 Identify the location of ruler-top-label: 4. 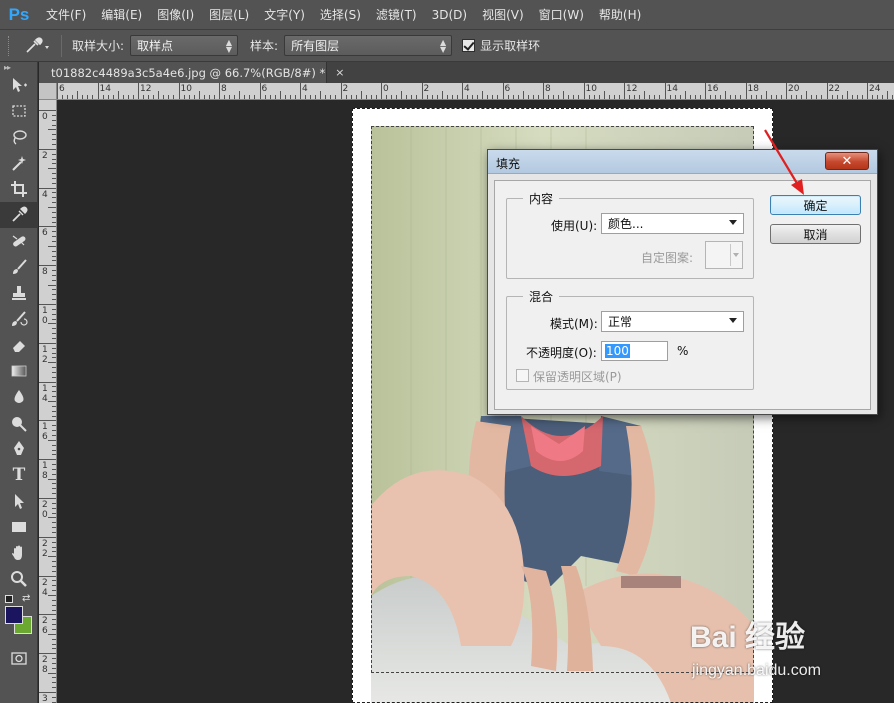
(305, 89).